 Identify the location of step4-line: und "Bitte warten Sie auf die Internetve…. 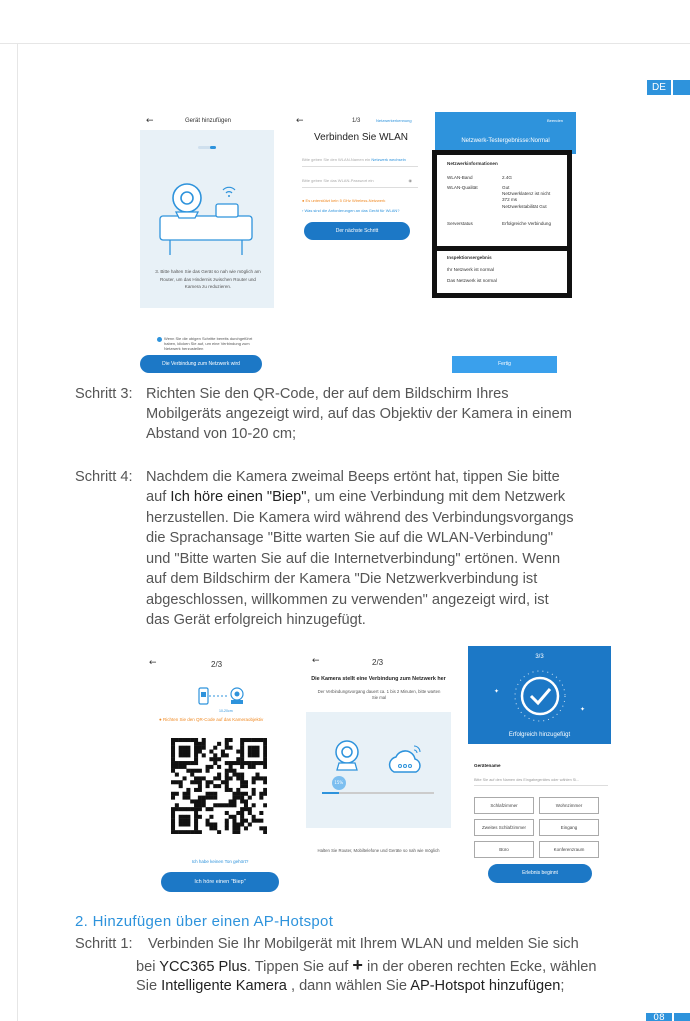
(353, 559).